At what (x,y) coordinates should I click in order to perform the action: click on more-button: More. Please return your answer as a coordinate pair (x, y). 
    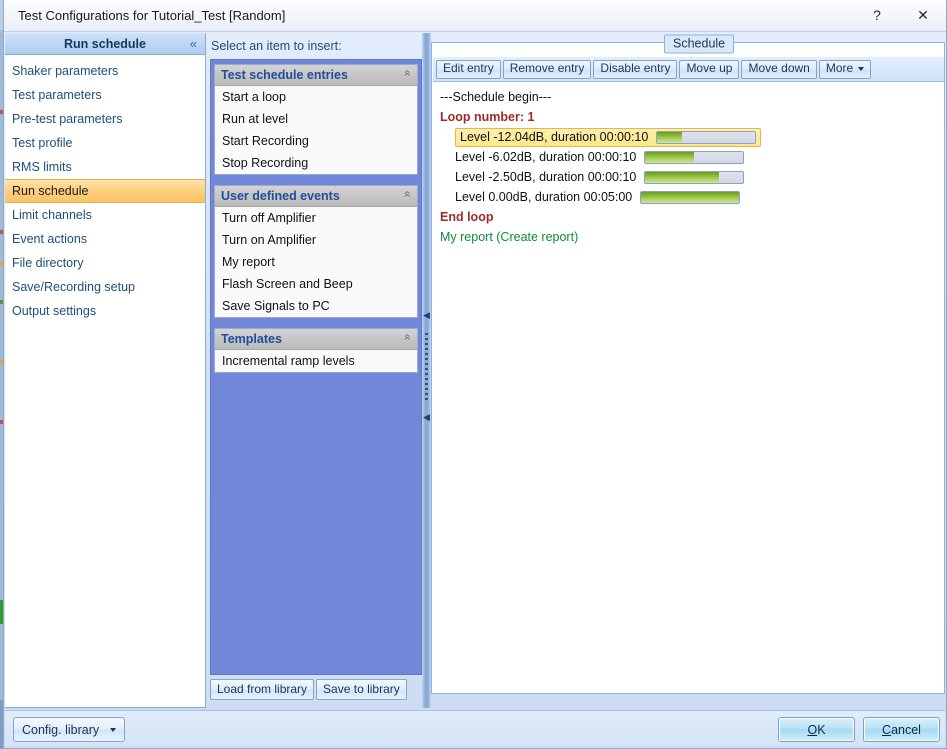
    Looking at the image, I should click on (845, 69).